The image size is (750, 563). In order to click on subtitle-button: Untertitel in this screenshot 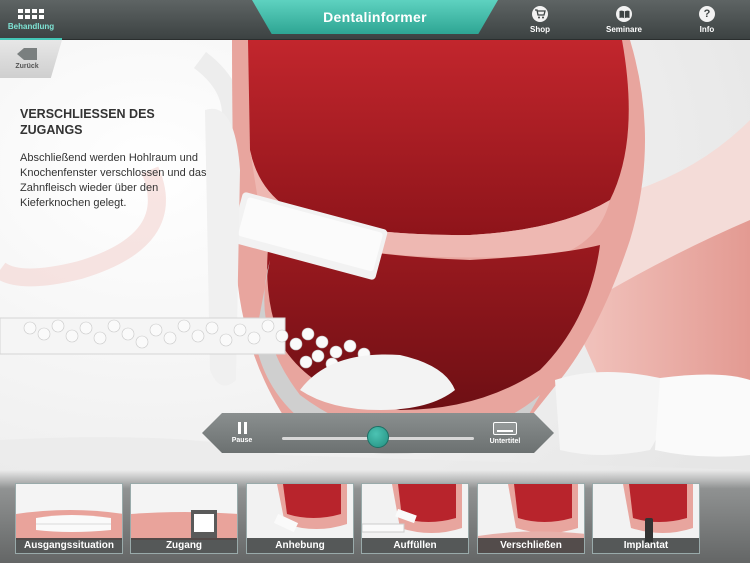, I will do `click(505, 433)`.